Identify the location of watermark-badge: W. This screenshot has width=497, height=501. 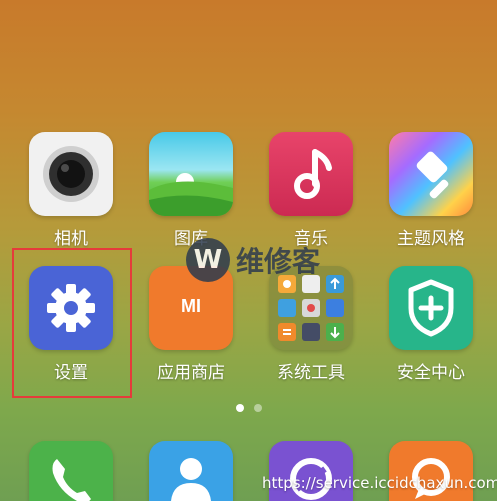
(208, 260).